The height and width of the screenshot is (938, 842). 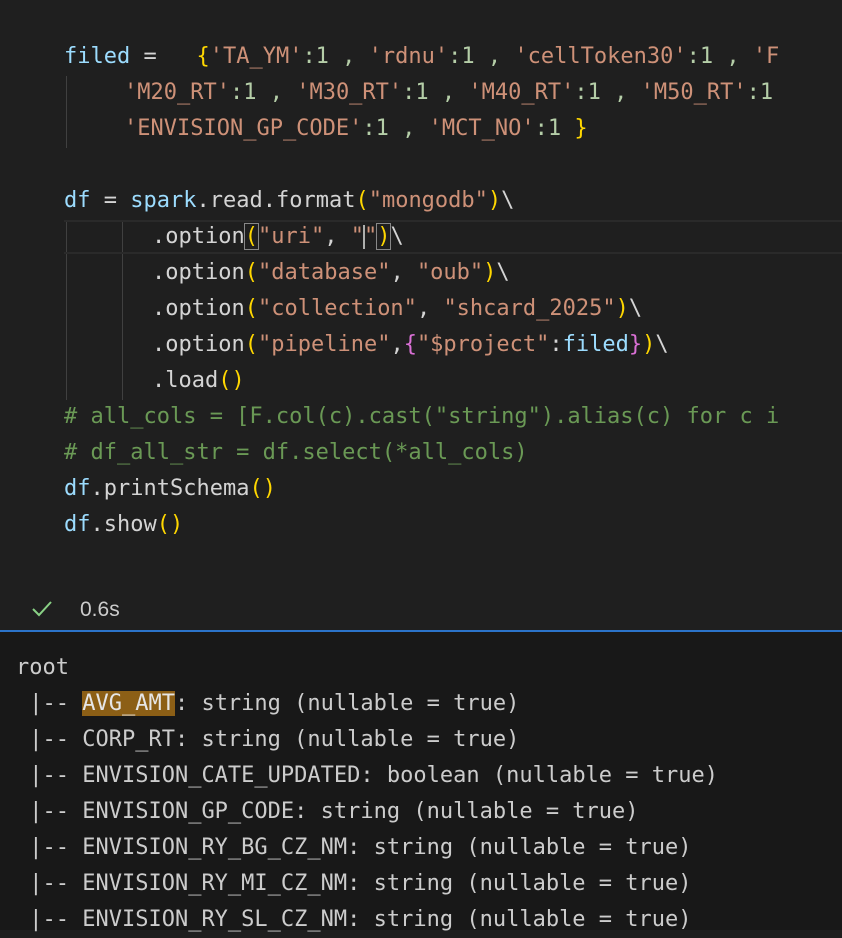 What do you see at coordinates (163, 200) in the screenshot?
I see `token: spark` at bounding box center [163, 200].